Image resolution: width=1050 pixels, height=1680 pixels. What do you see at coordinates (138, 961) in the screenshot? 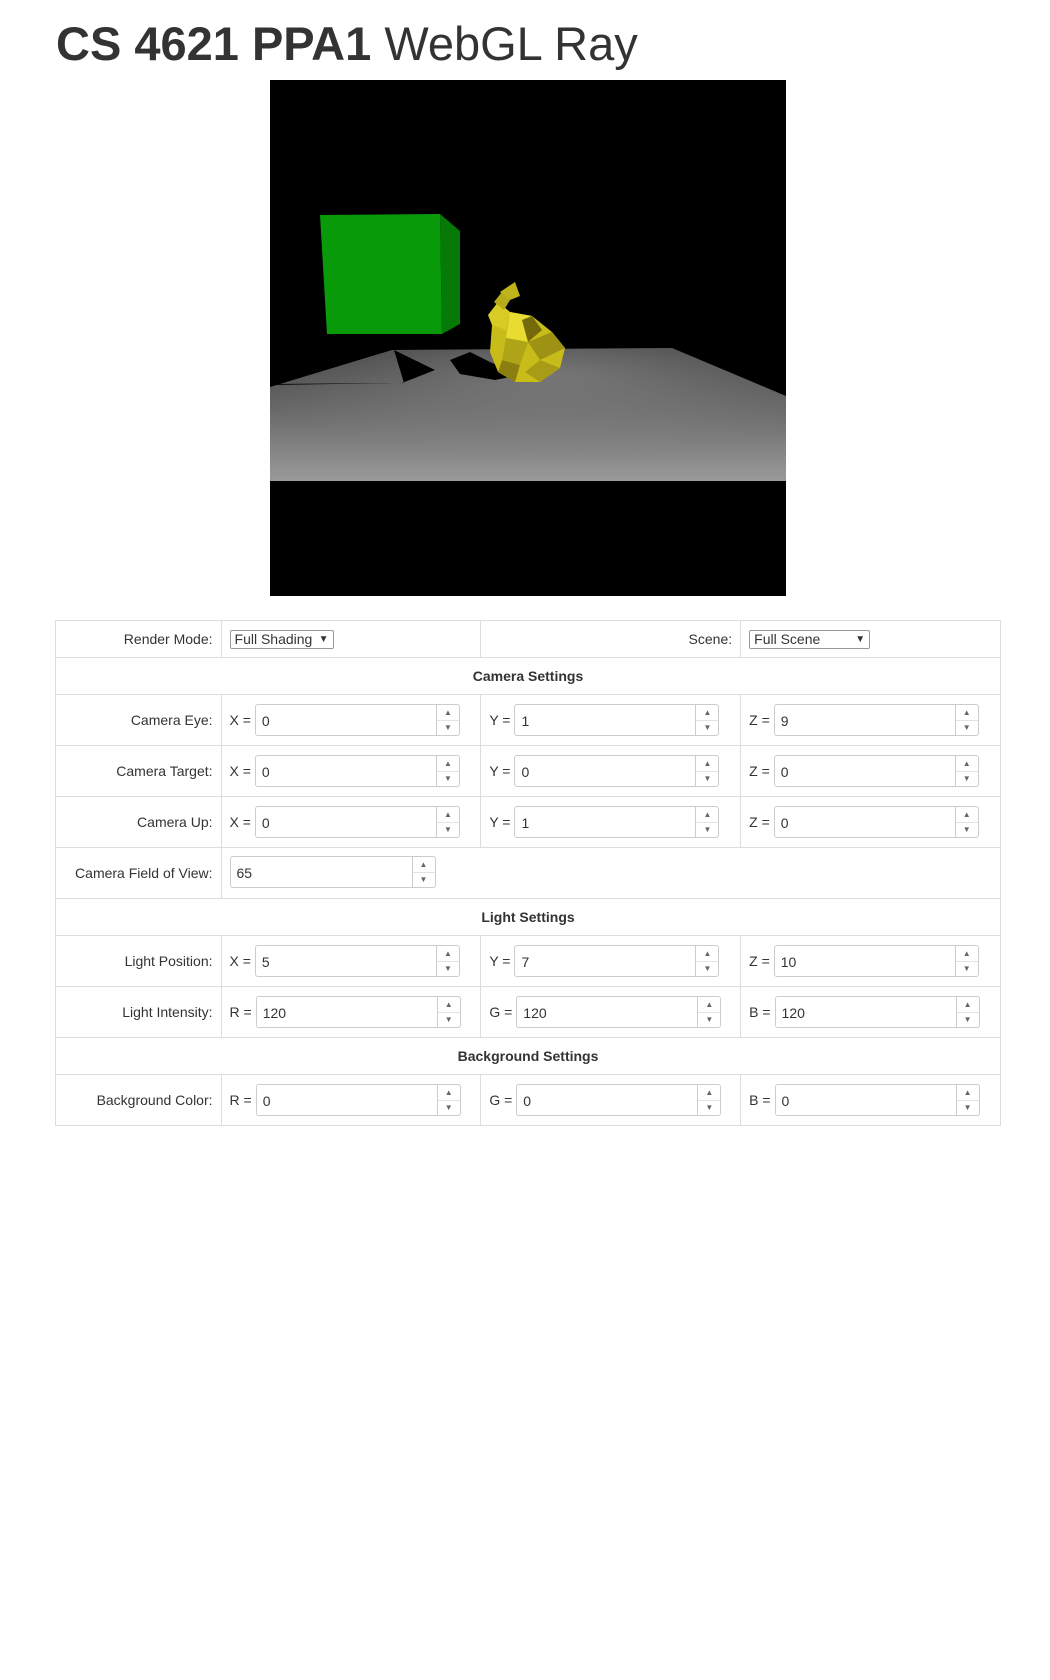
I see `light-position-label: Light Position:` at bounding box center [138, 961].